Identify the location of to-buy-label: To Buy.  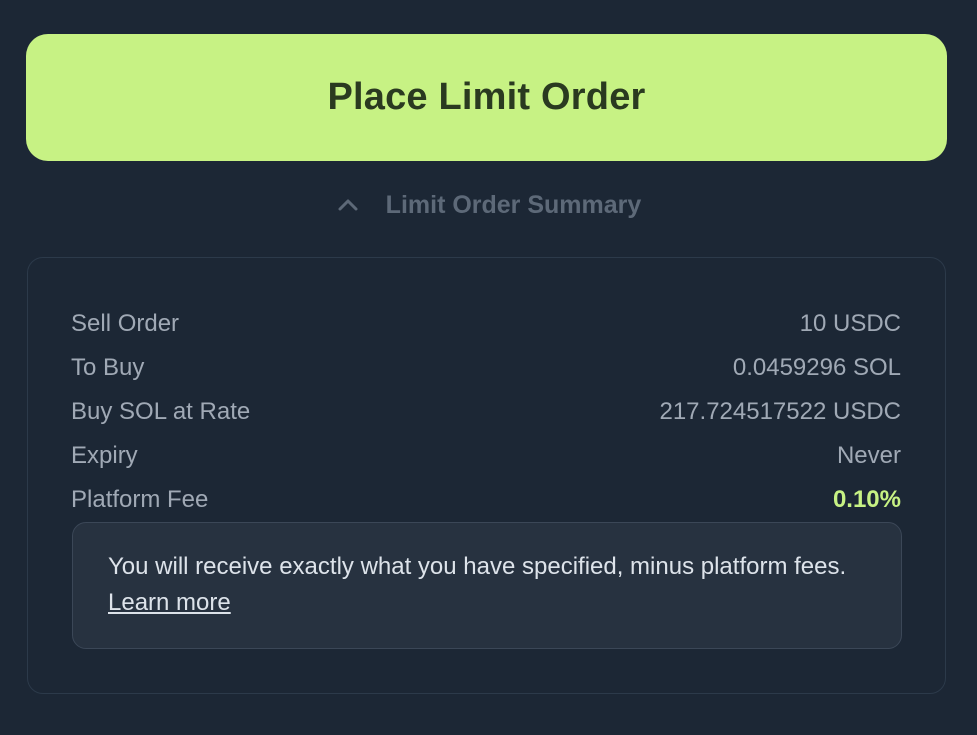
(108, 367).